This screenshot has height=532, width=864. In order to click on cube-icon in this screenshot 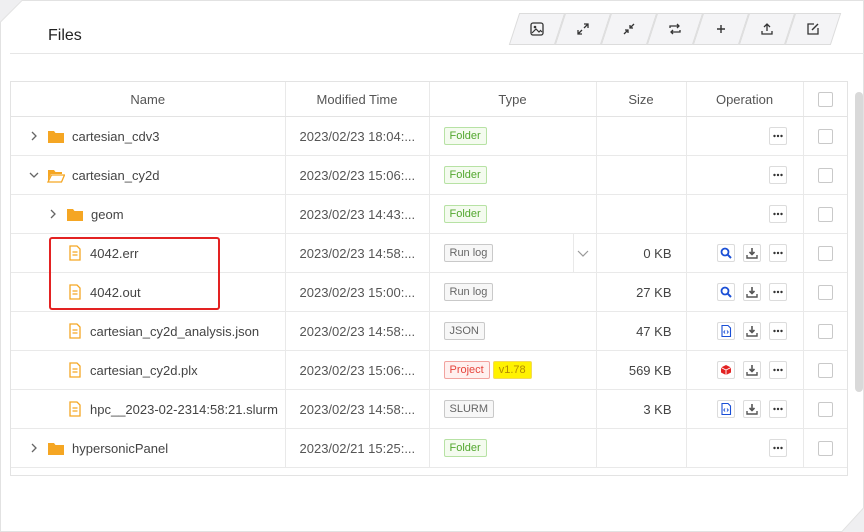, I will do `click(725, 370)`.